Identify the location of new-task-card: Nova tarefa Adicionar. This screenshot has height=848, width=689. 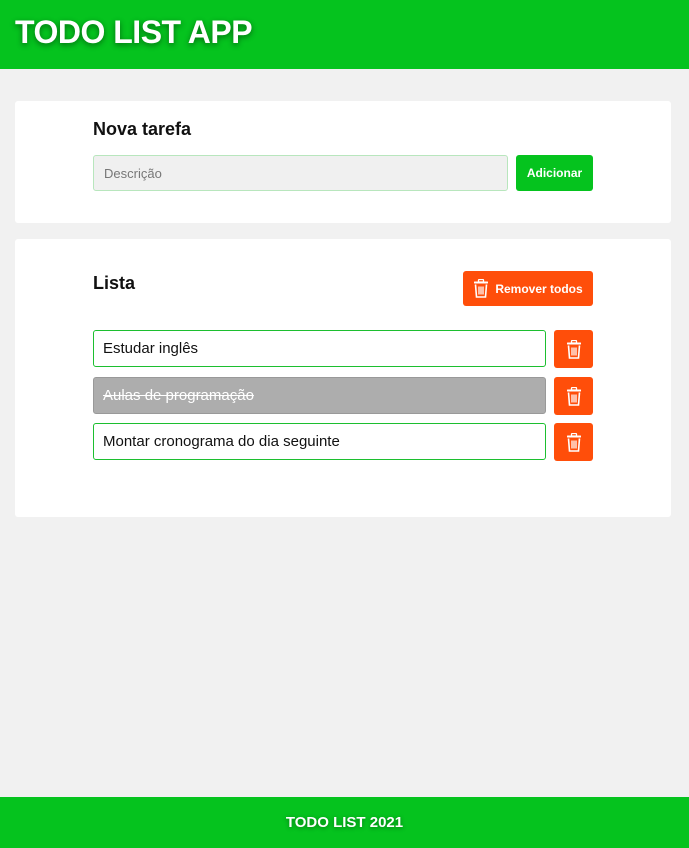
(343, 162).